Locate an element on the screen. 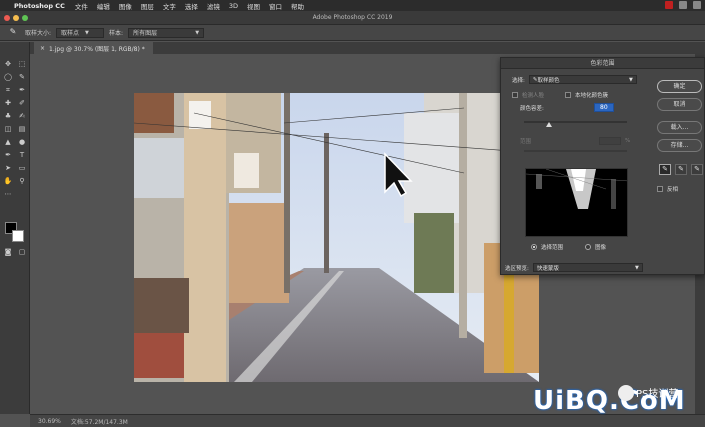  localized-clusters-label: 本地化颜色簇 is located at coordinates (592, 96).